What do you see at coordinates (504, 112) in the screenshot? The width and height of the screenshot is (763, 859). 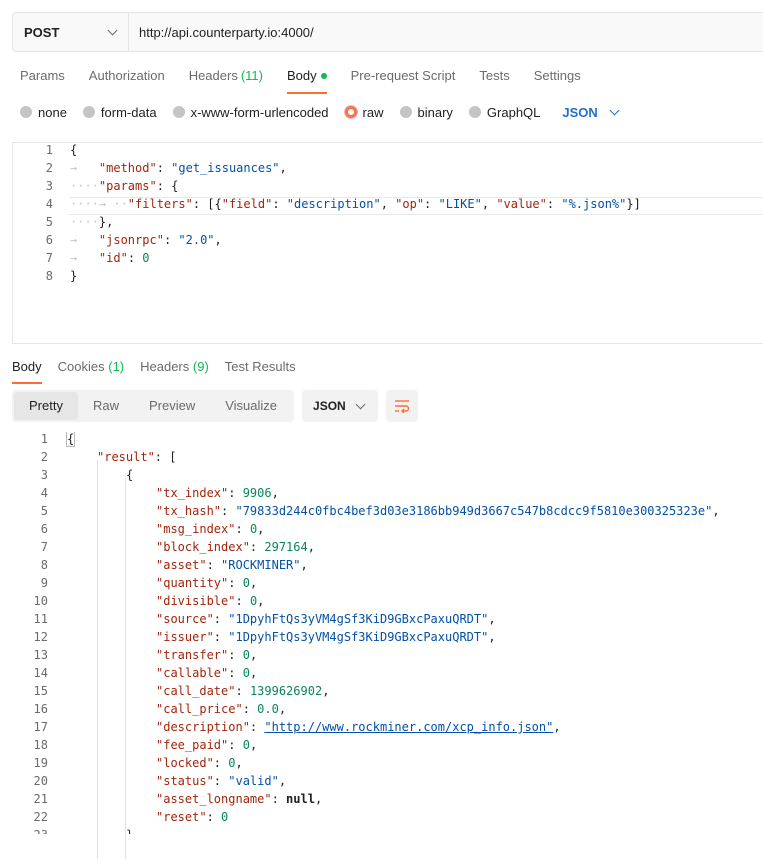 I see `body-type-graphql: GraphQL` at bounding box center [504, 112].